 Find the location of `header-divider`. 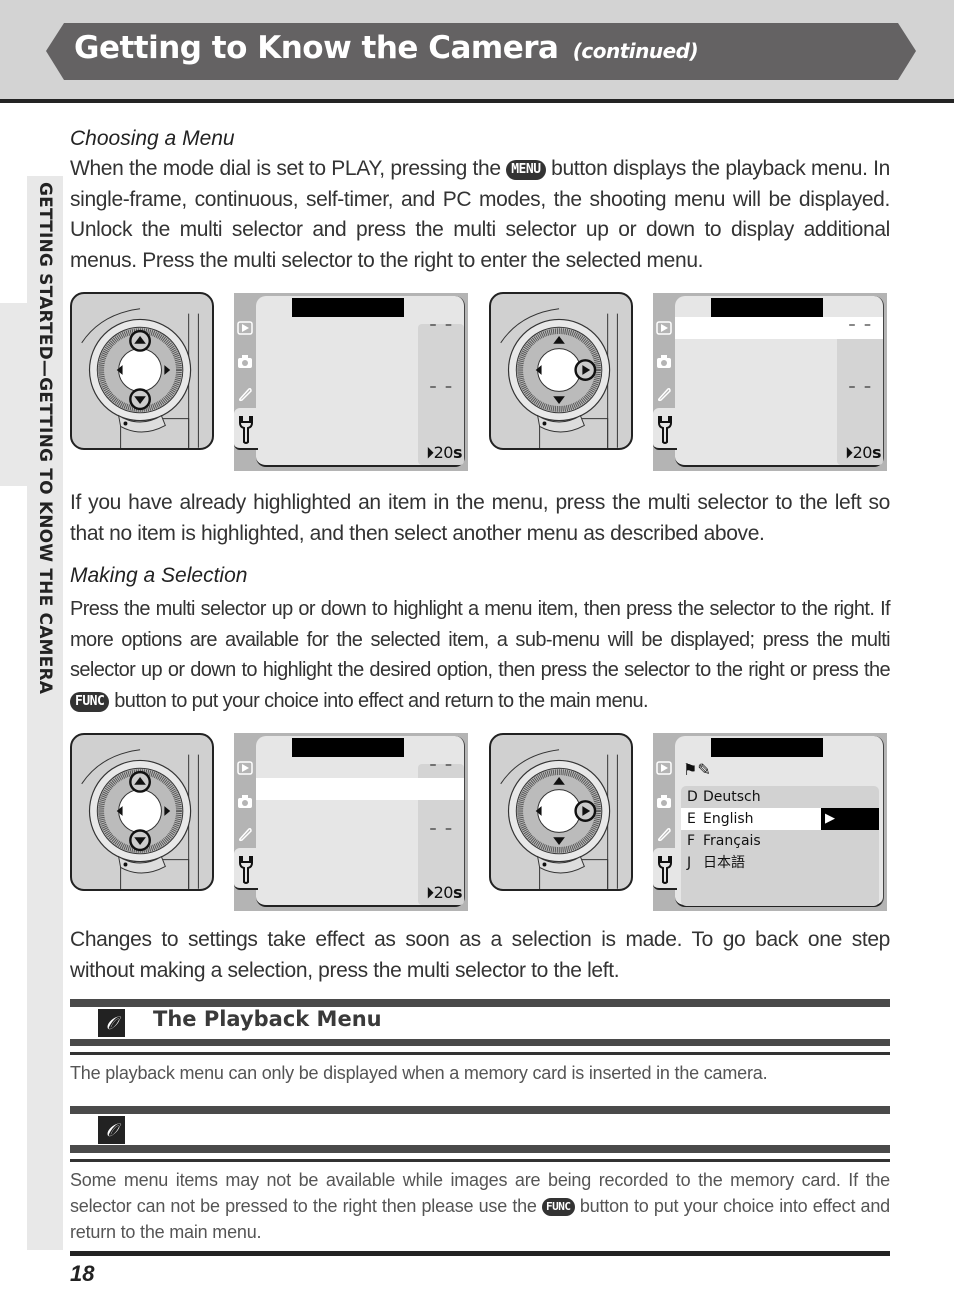

header-divider is located at coordinates (477, 101).